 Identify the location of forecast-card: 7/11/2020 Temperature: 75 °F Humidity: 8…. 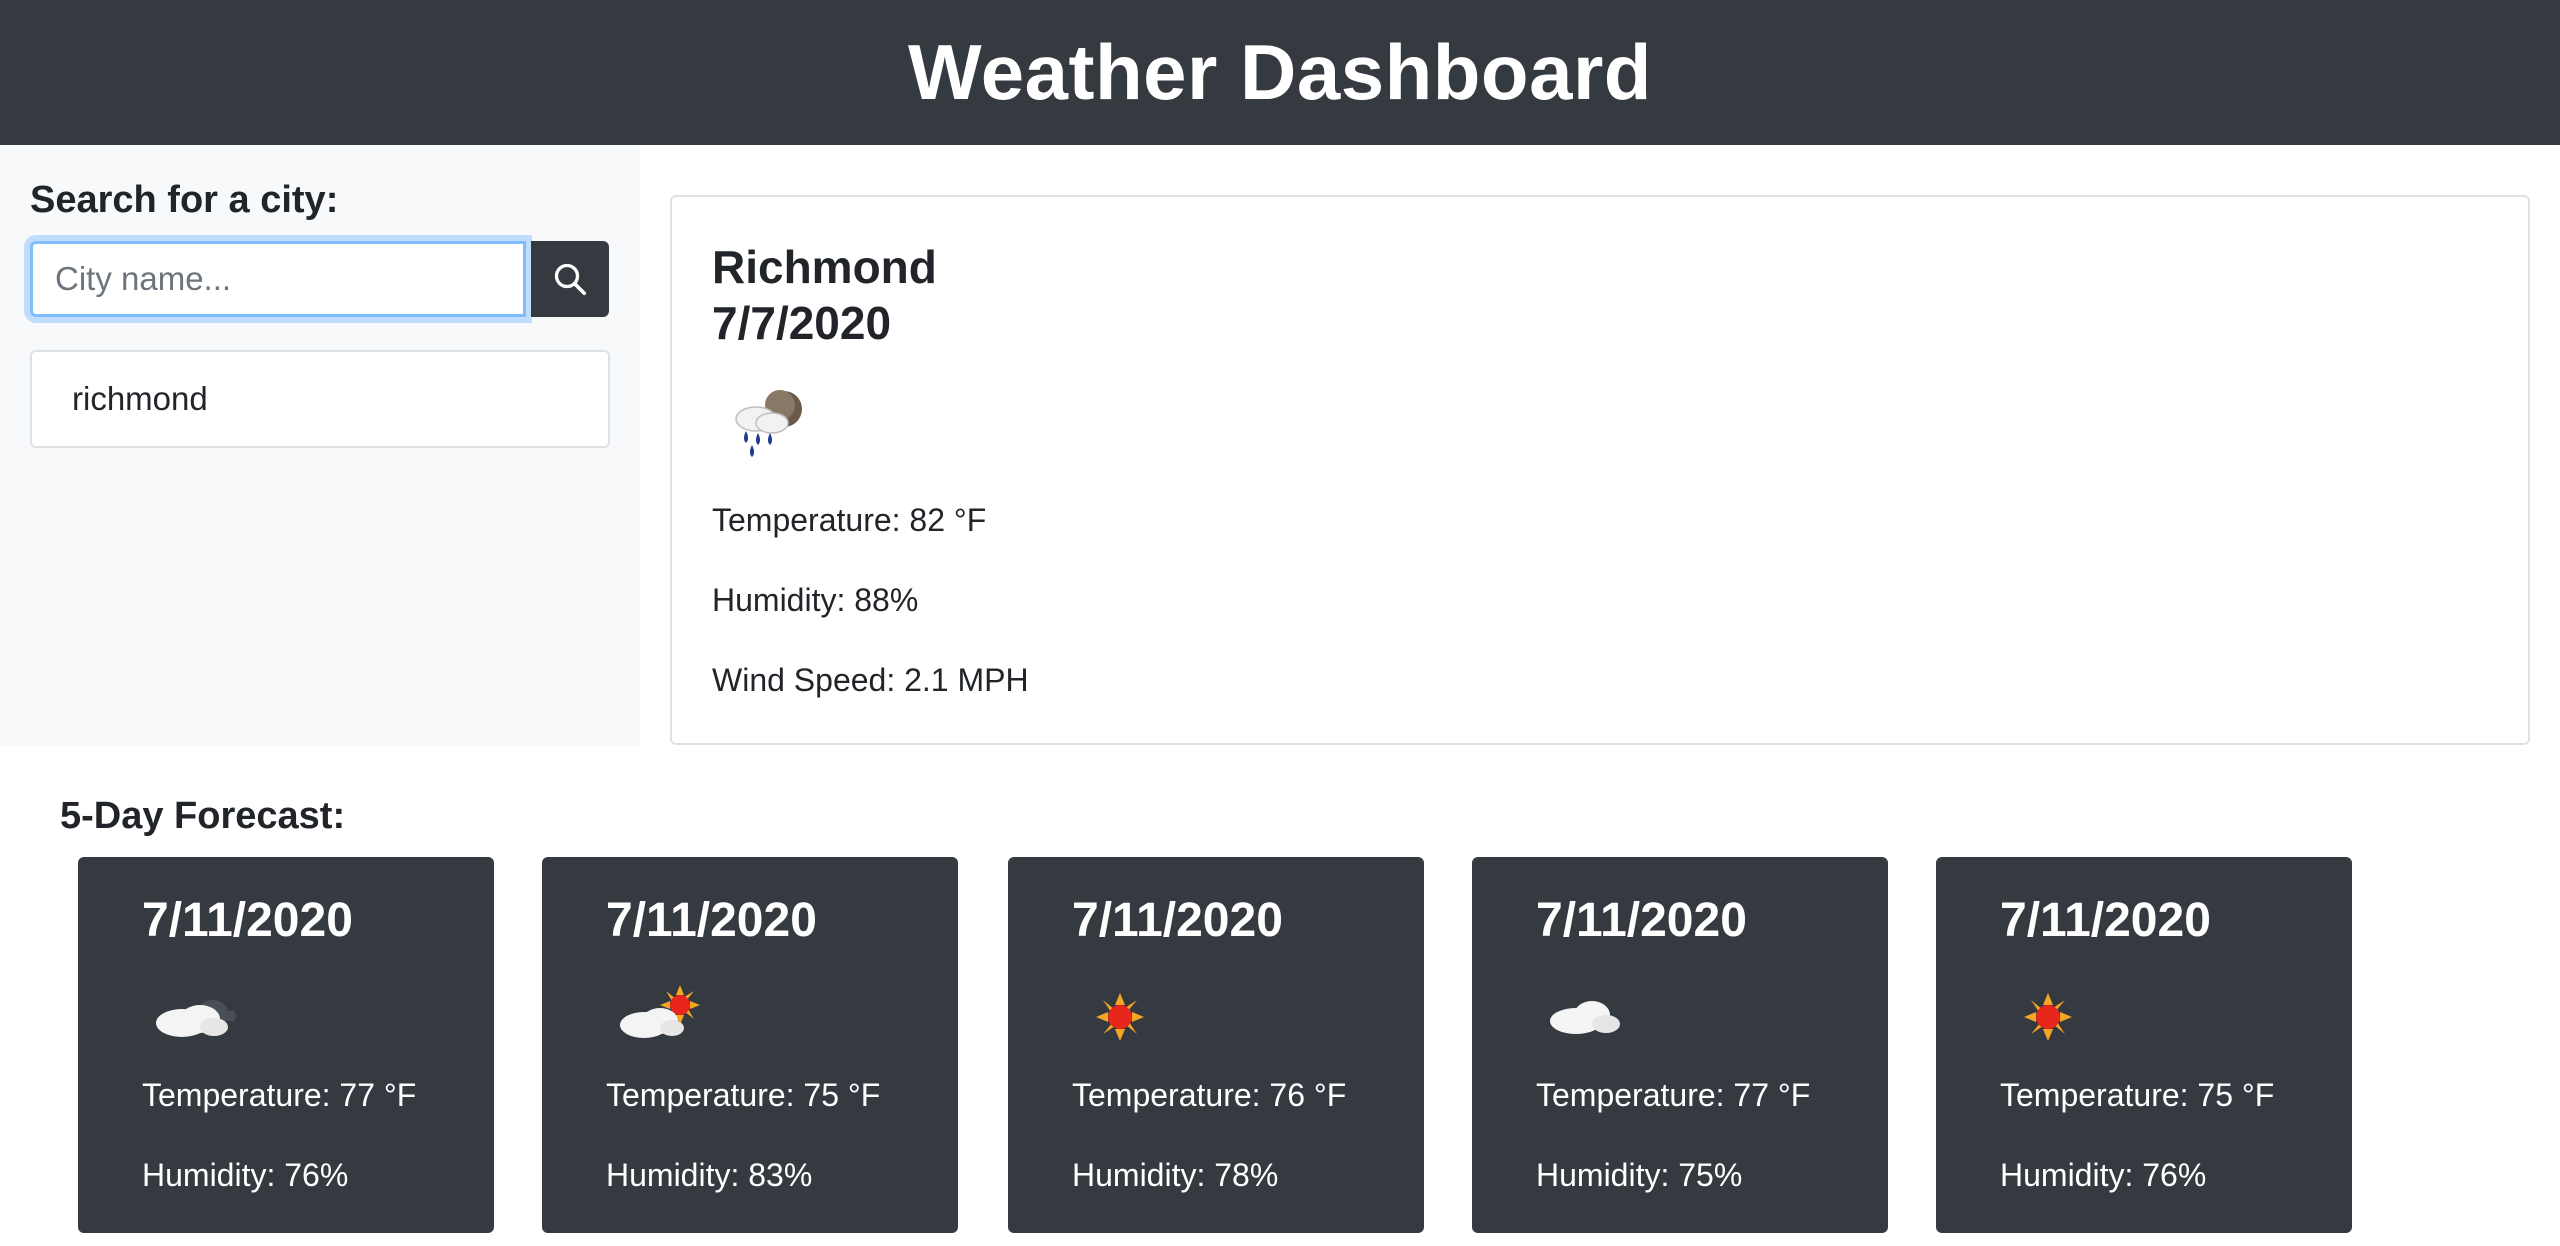
(750, 1045).